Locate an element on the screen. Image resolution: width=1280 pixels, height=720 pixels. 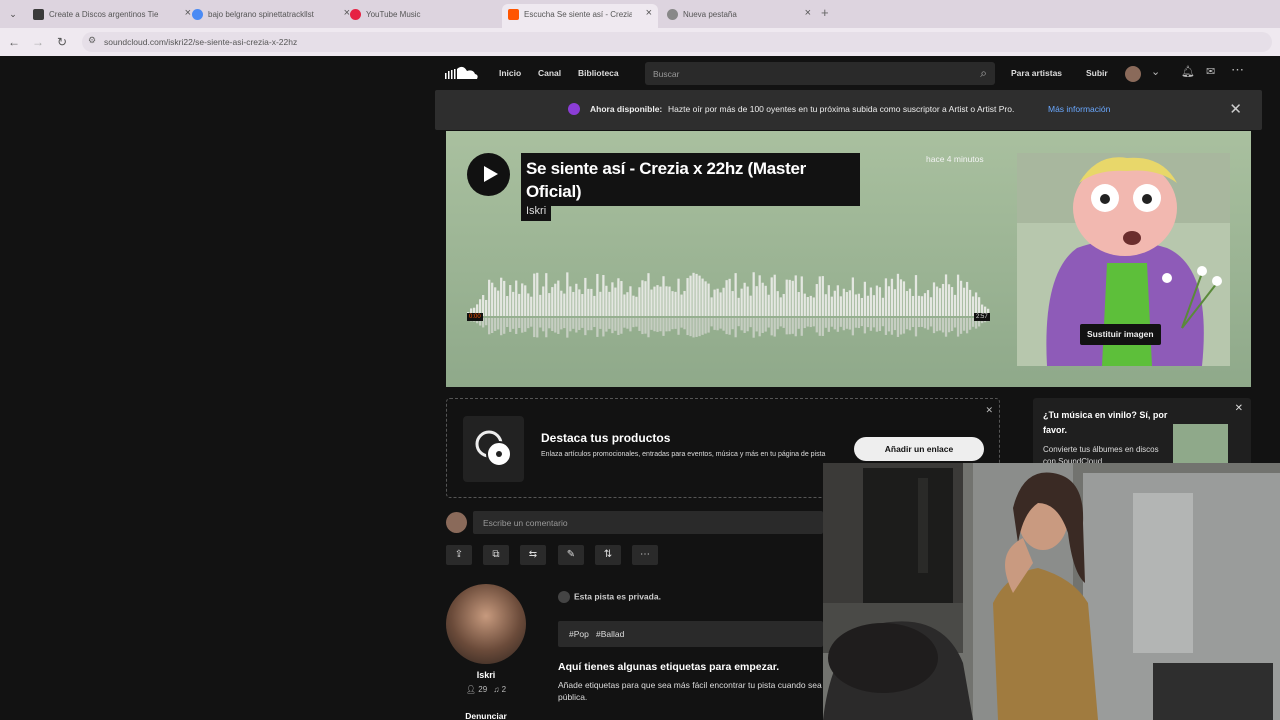
browser-tab-active: Escucha Se siente así - Crezia x × is located at coordinates (580, 16).